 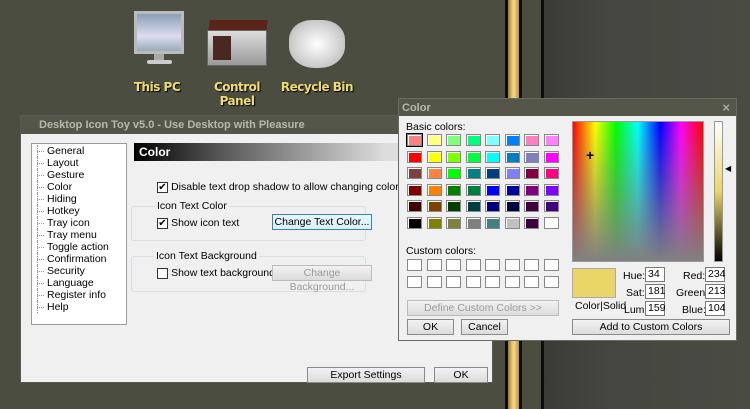 I want to click on dialog-ok-button: OK, so click(x=430, y=327).